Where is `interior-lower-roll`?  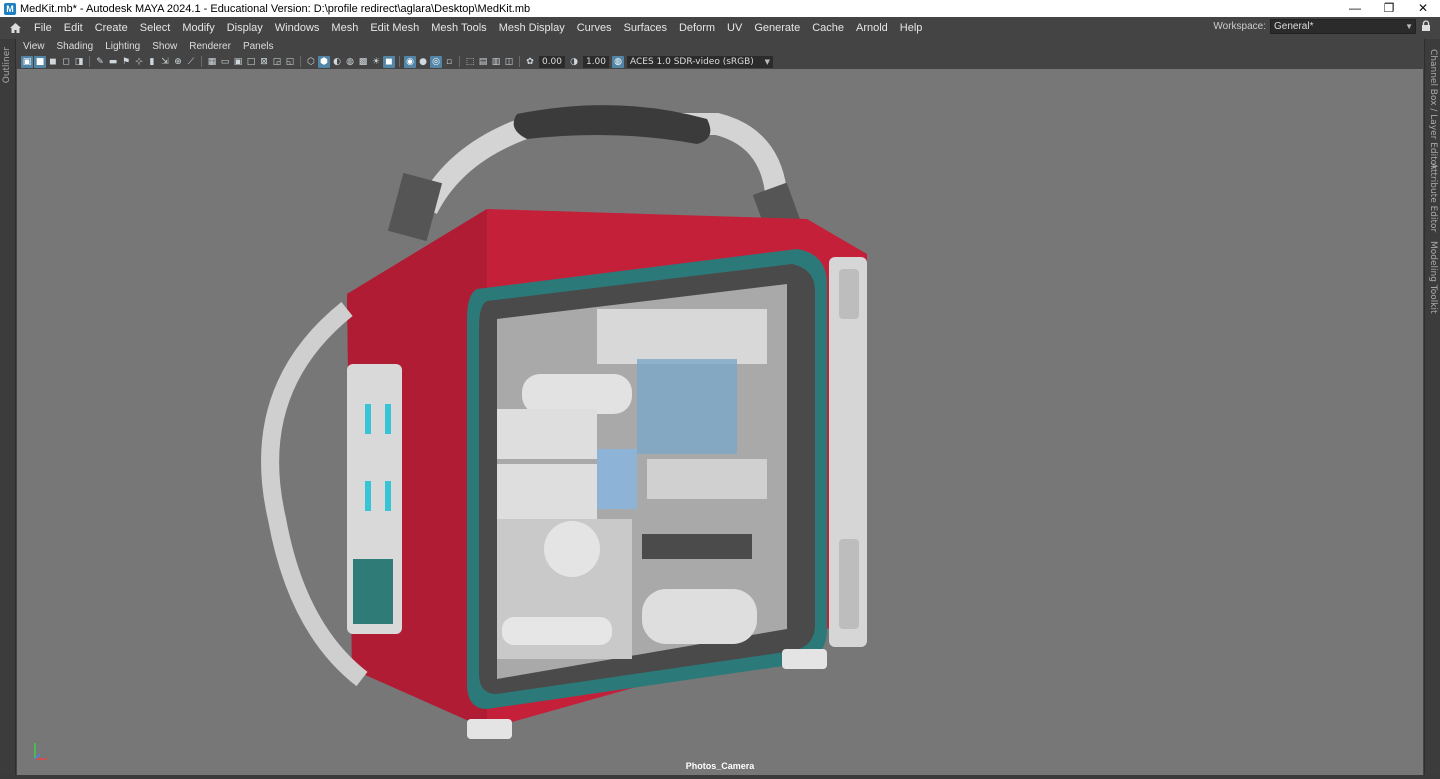
interior-lower-roll is located at coordinates (557, 631).